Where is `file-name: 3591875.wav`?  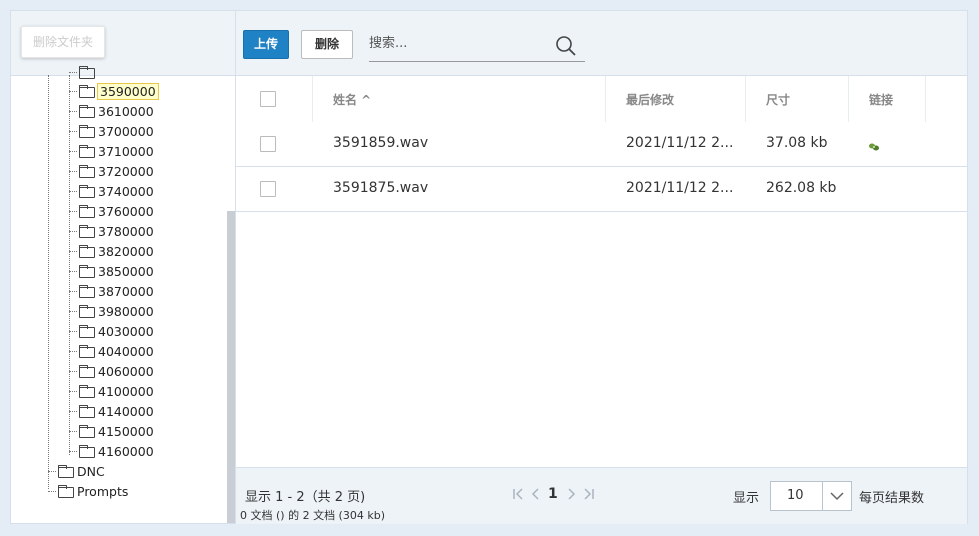
file-name: 3591875.wav is located at coordinates (380, 188).